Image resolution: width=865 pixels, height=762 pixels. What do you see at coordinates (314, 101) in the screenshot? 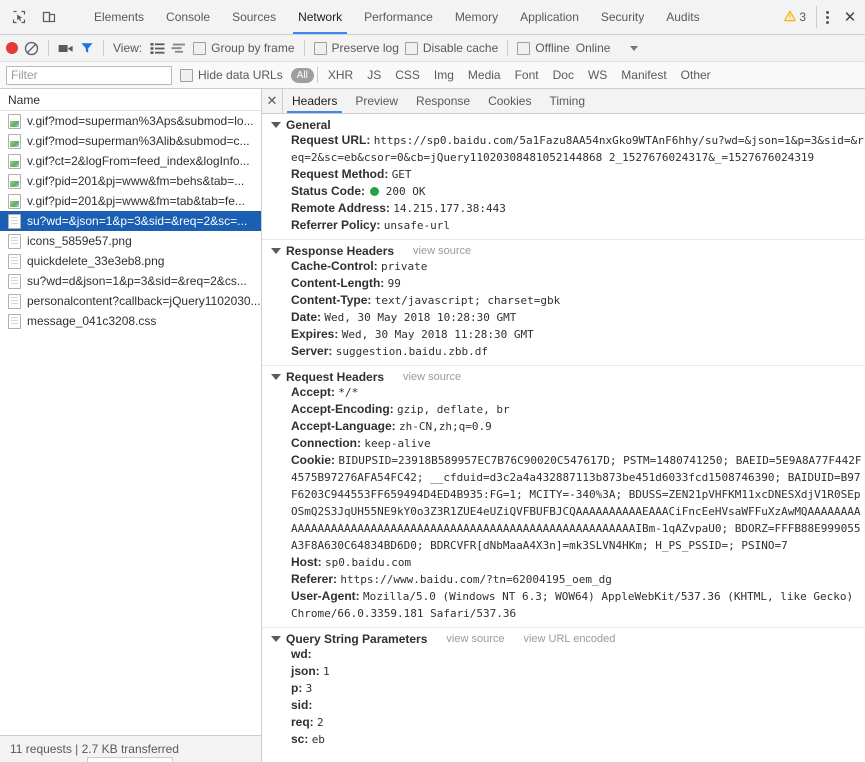
I see `tab-headers: Headers` at bounding box center [314, 101].